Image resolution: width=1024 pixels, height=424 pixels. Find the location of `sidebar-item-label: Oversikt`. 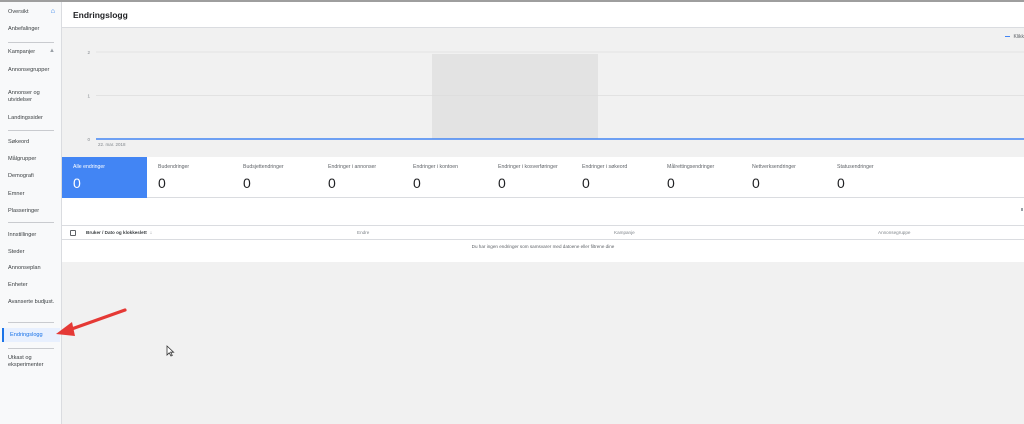

sidebar-item-label: Oversikt is located at coordinates (18, 12).